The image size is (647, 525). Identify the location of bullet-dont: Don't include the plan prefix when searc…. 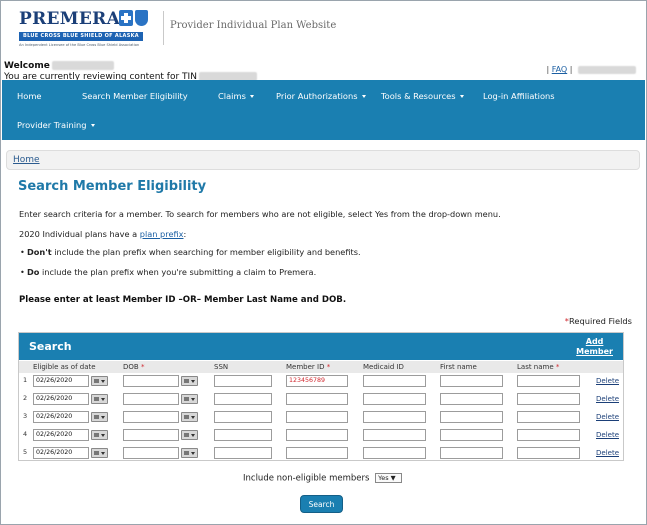
(190, 252).